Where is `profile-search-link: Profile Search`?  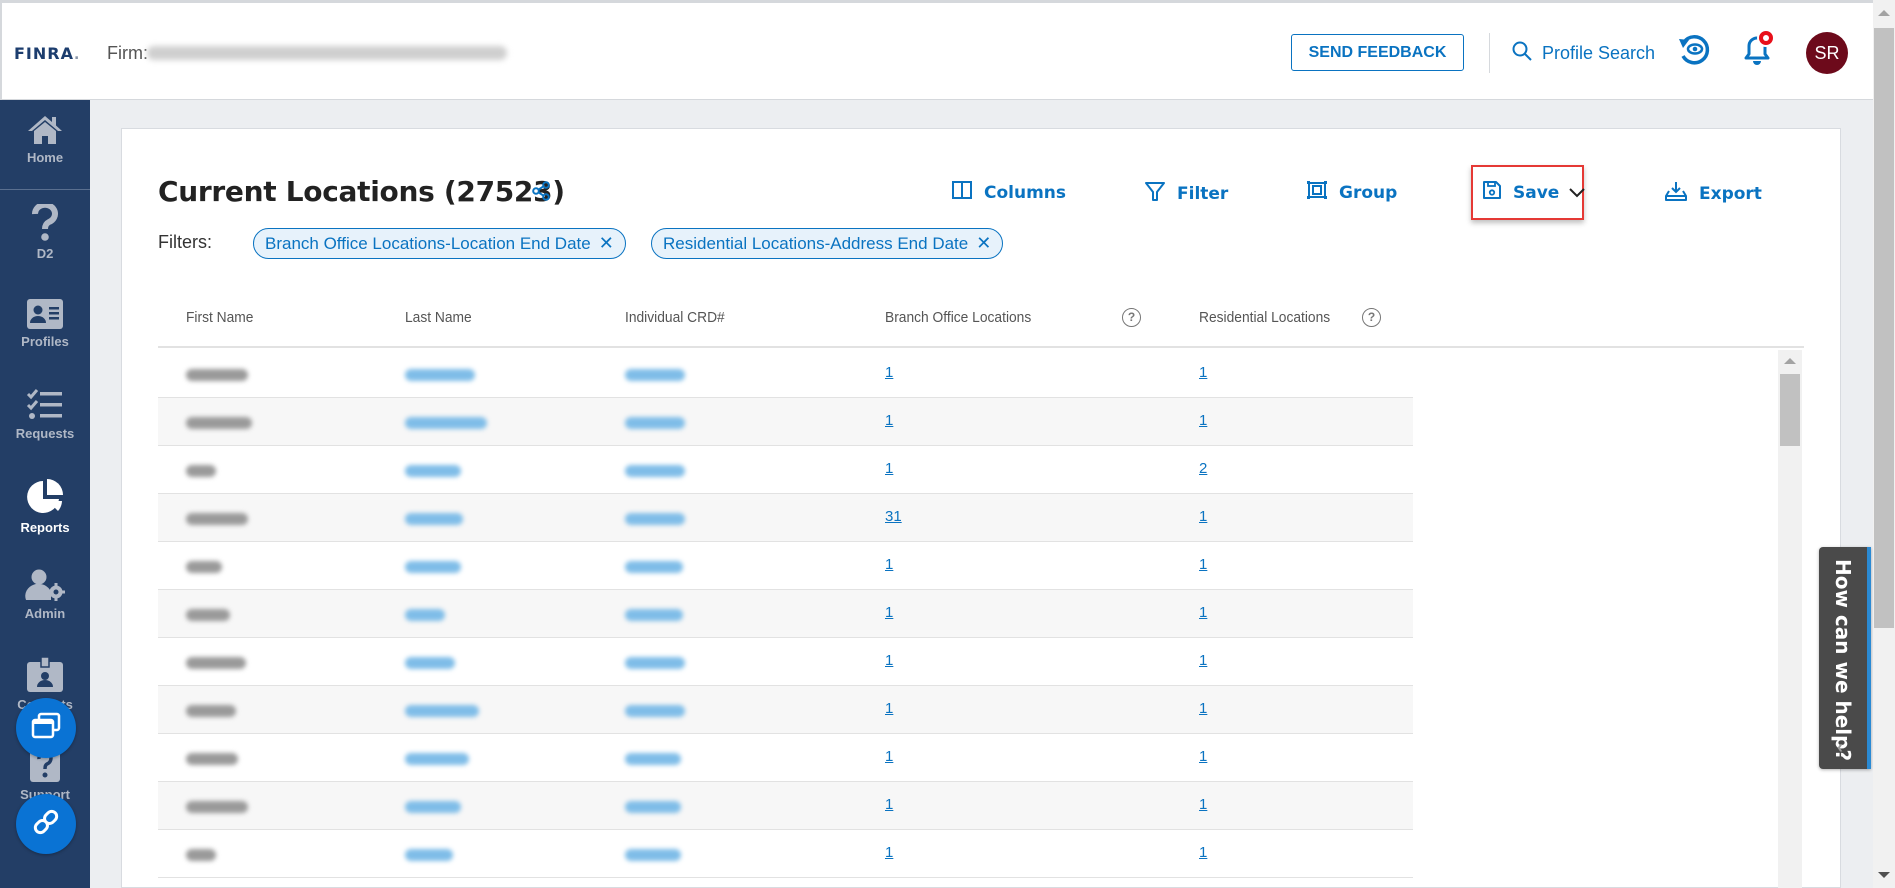
profile-search-link: Profile Search is located at coordinates (1583, 53).